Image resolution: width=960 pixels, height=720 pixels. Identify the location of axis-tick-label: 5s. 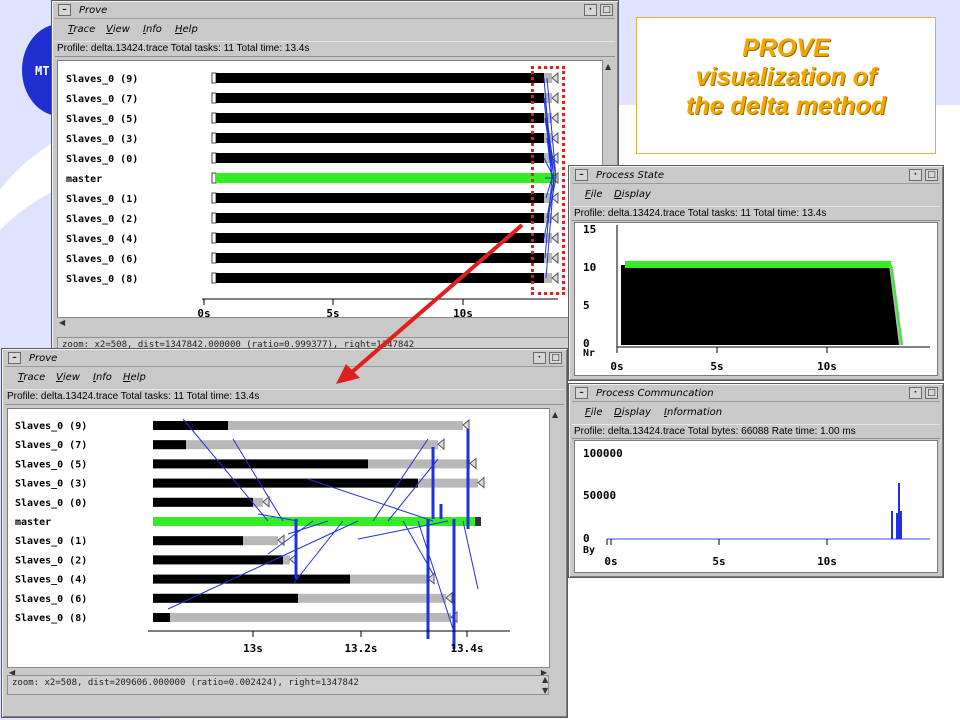
(332, 312).